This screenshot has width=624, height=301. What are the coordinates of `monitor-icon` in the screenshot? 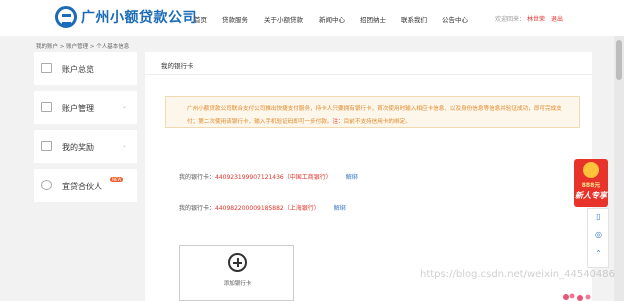 It's located at (46, 68).